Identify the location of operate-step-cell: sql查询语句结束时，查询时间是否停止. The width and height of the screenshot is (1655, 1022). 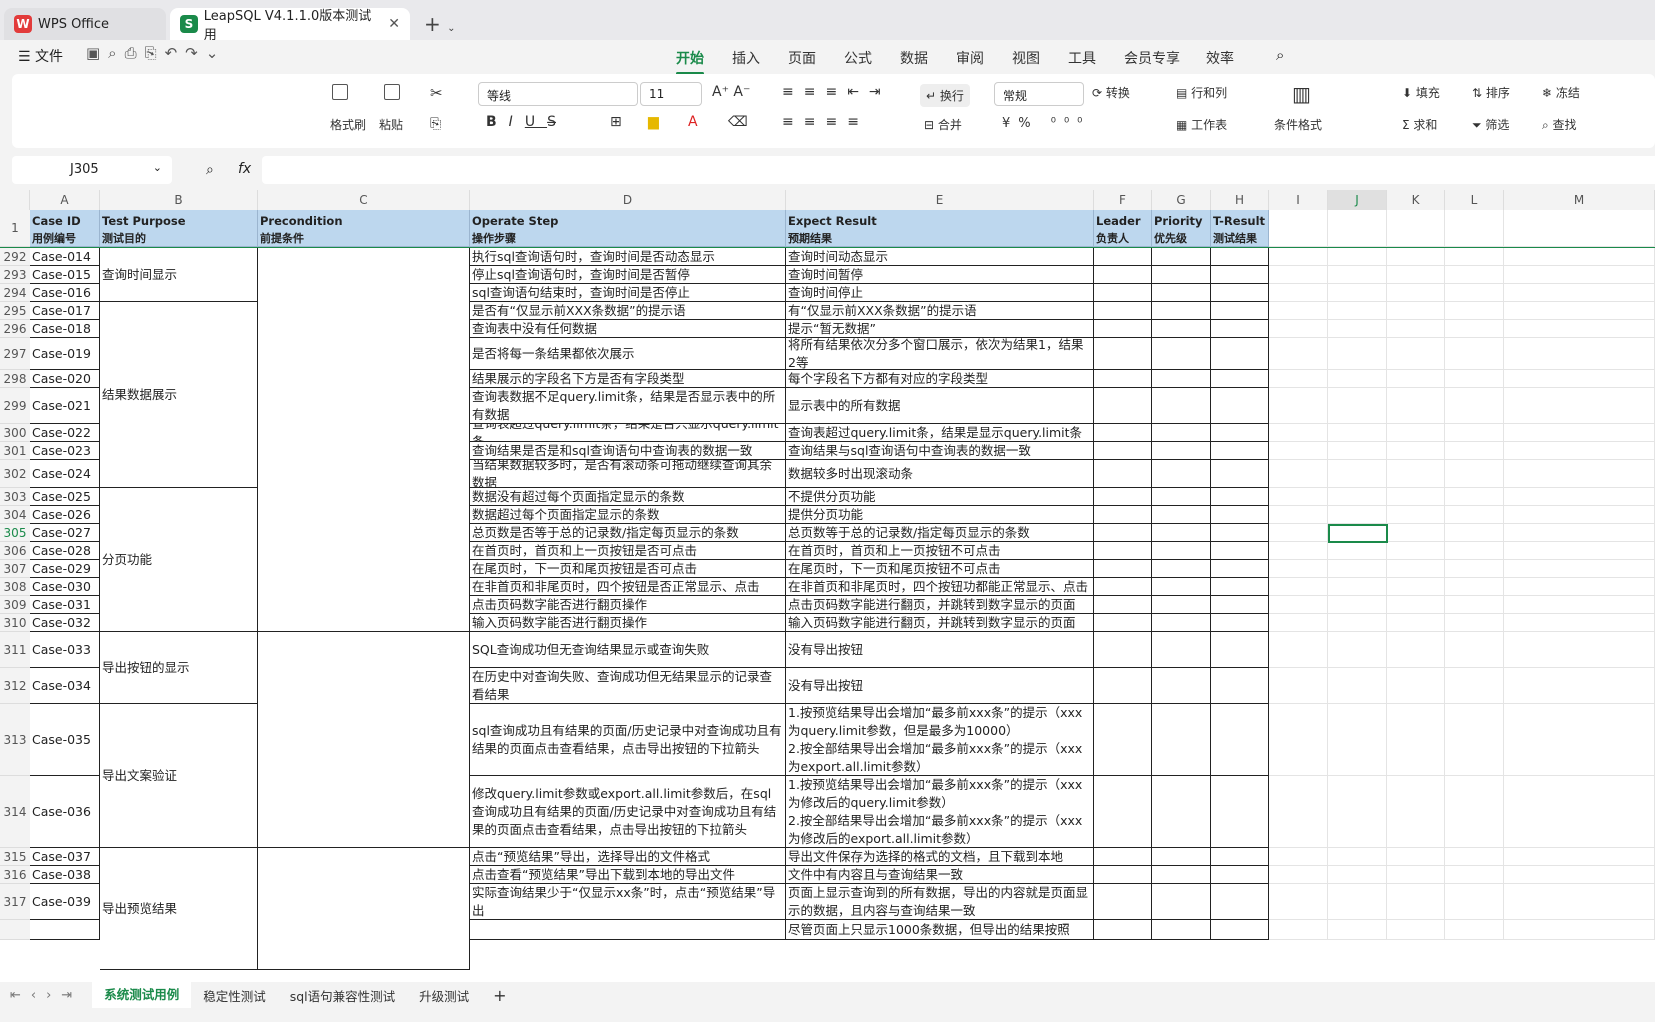
(628, 293).